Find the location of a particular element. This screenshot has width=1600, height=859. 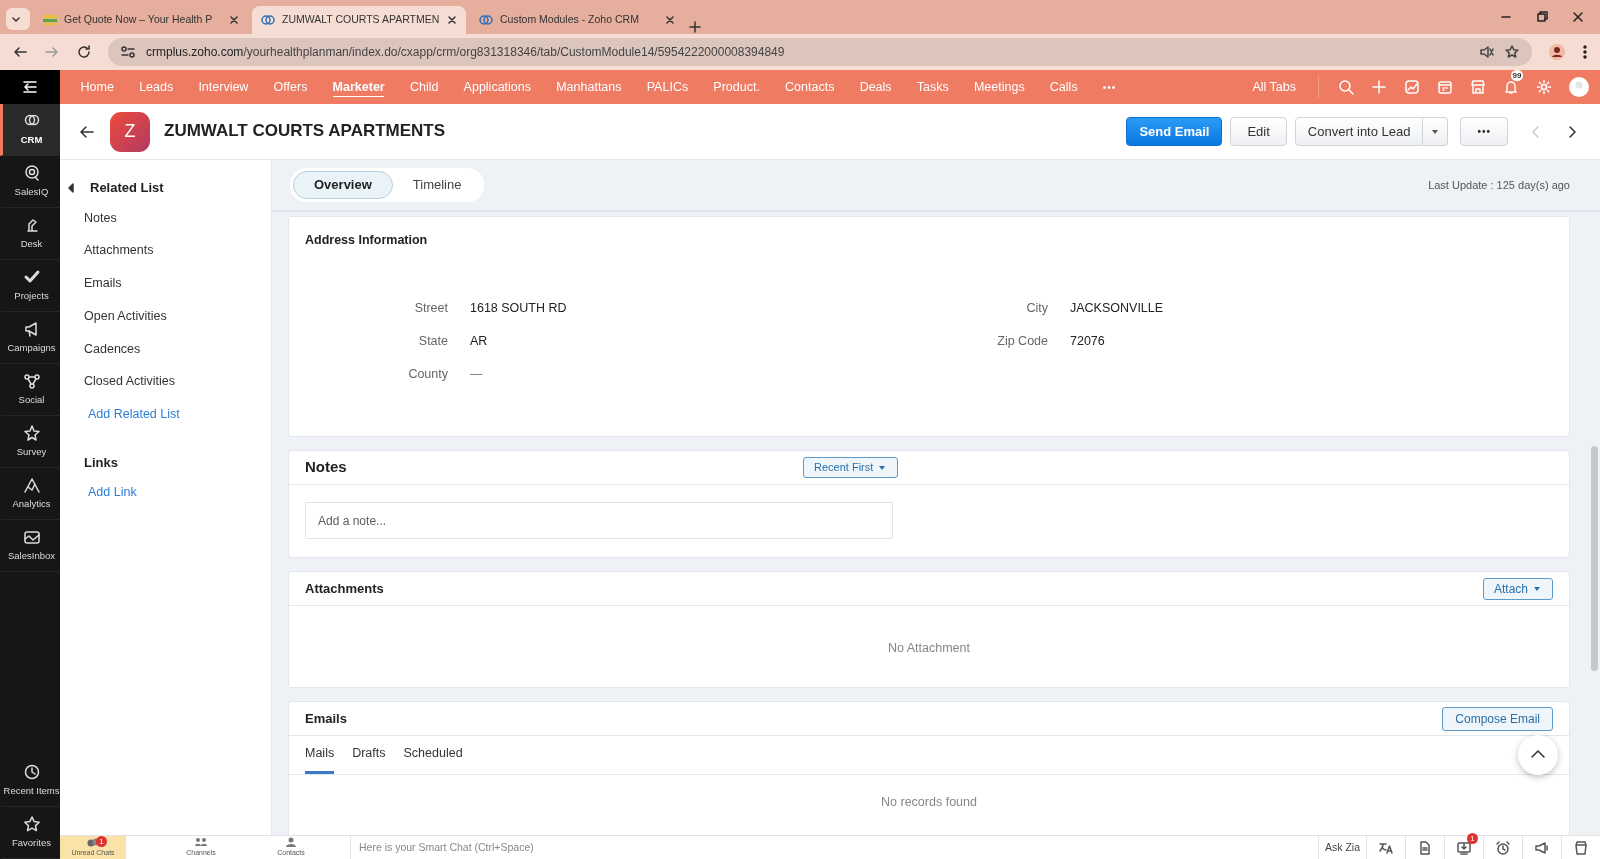

new-tab-icon is located at coordinates (695, 27).